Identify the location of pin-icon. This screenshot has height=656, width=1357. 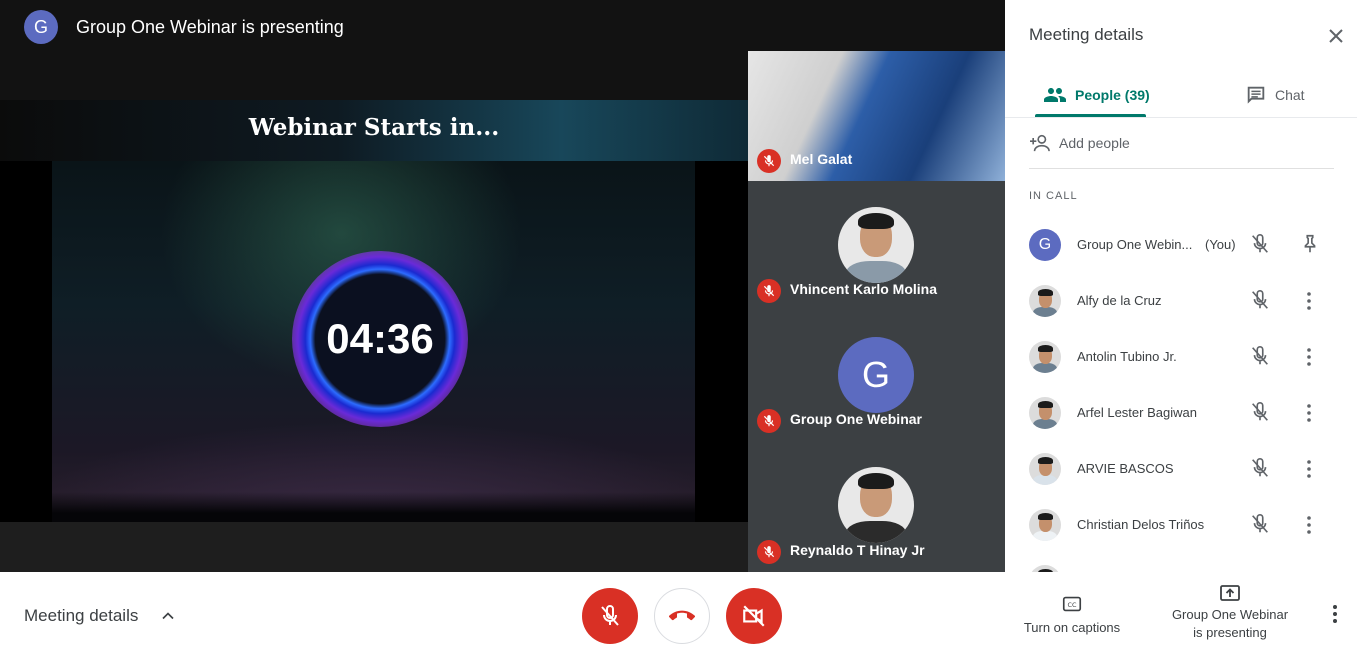
(1310, 244).